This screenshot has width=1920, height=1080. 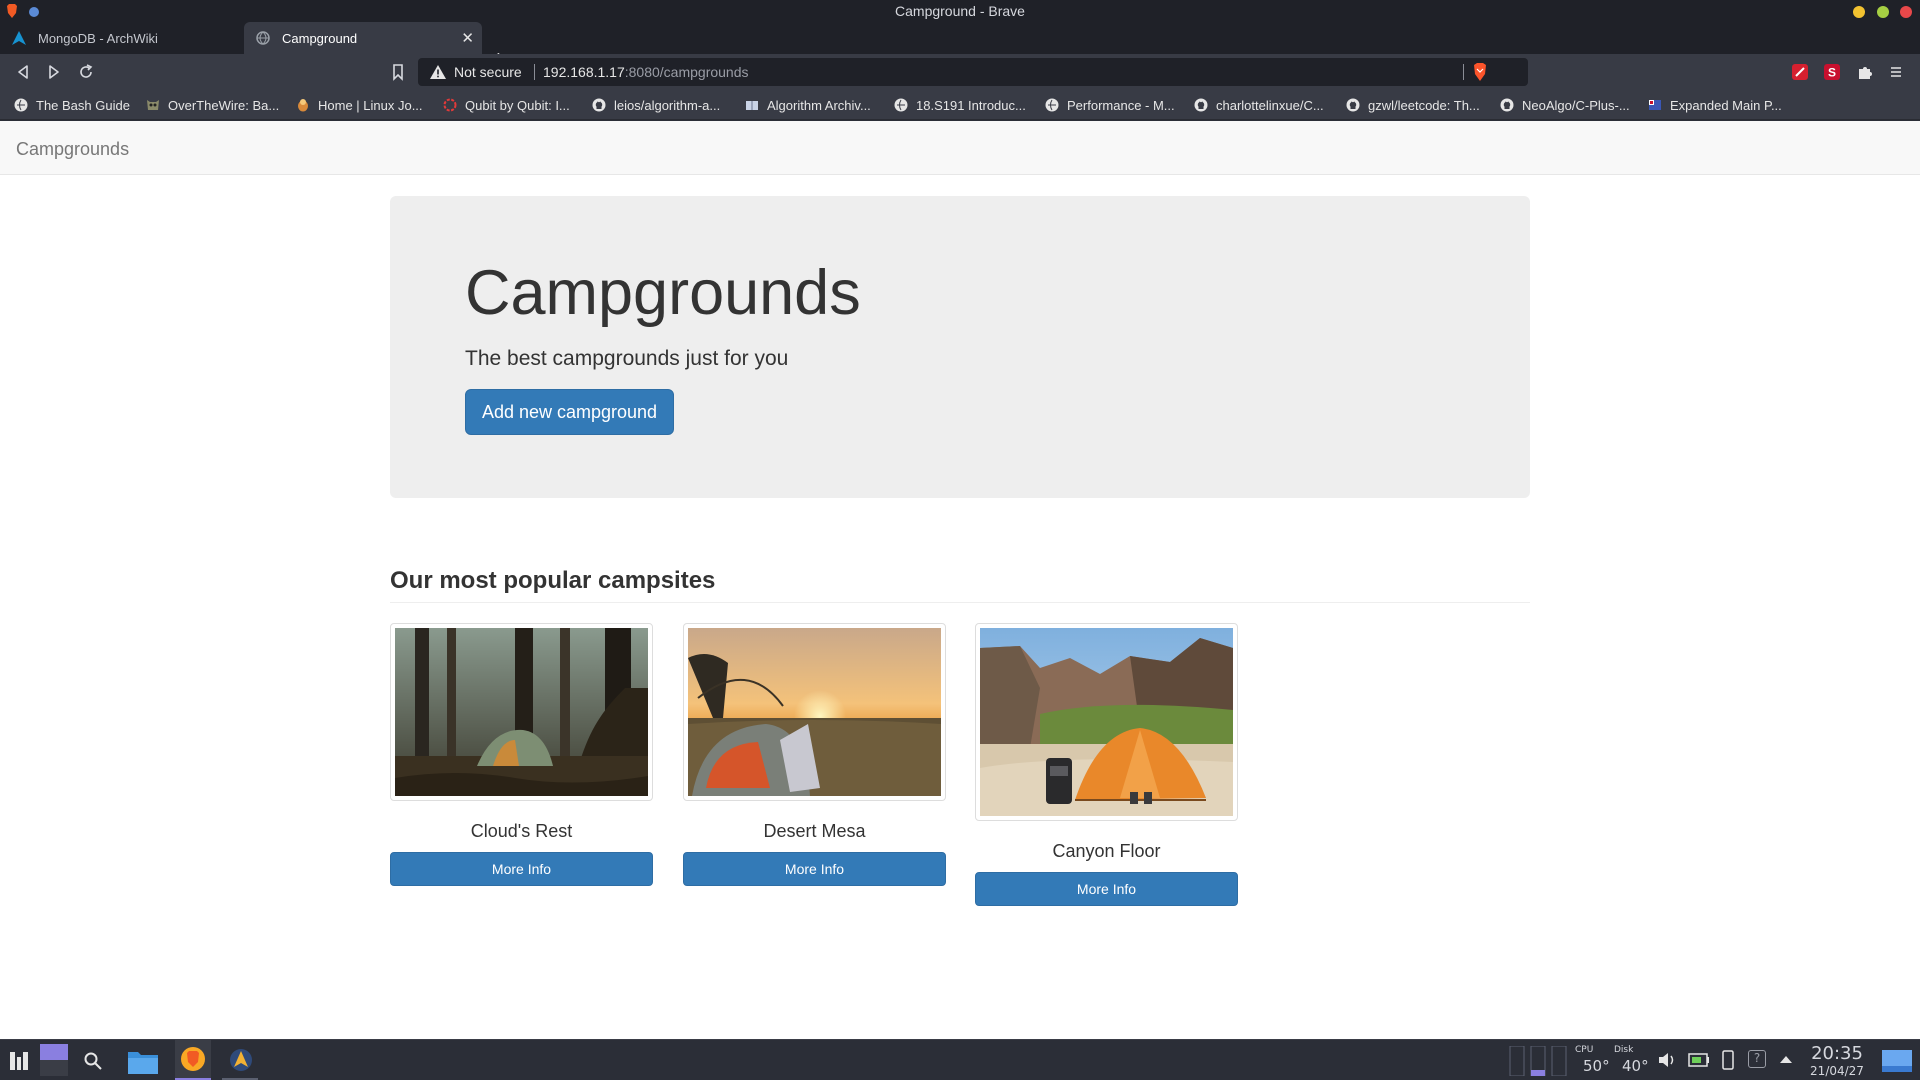 I want to click on forward-icon, so click(x=54, y=72).